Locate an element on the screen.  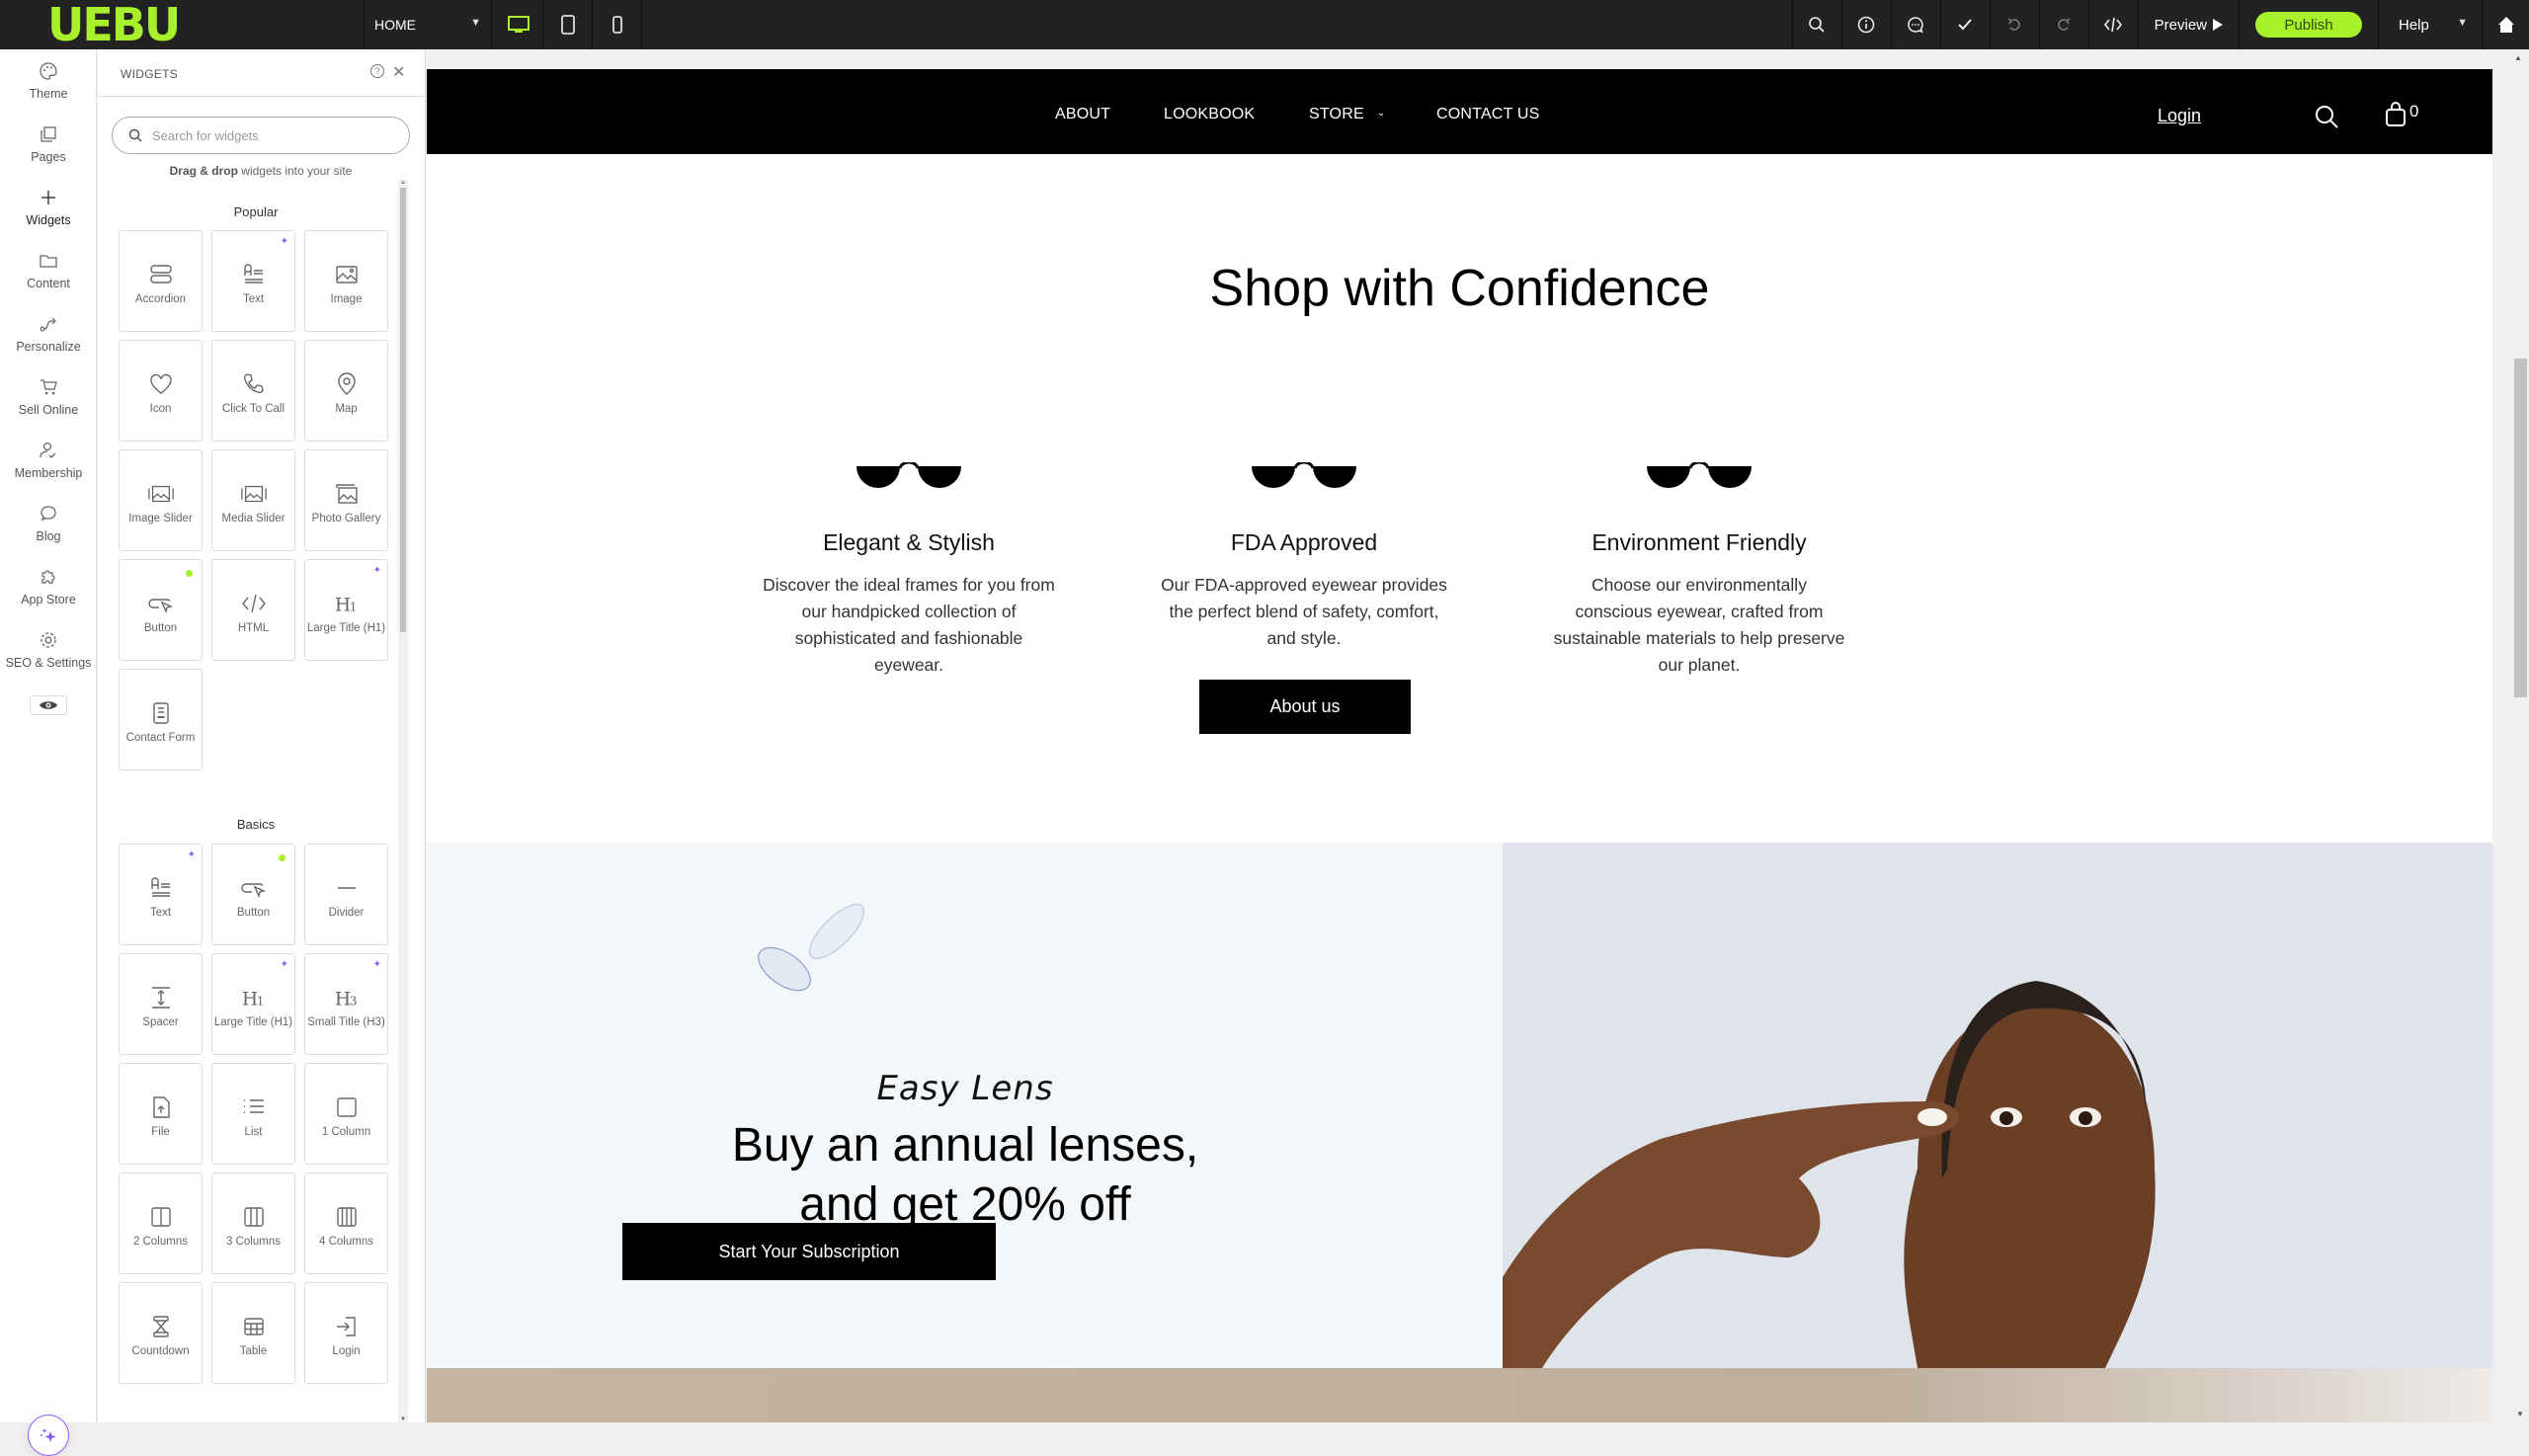
sparkles-icon is located at coordinates (49, 1435).